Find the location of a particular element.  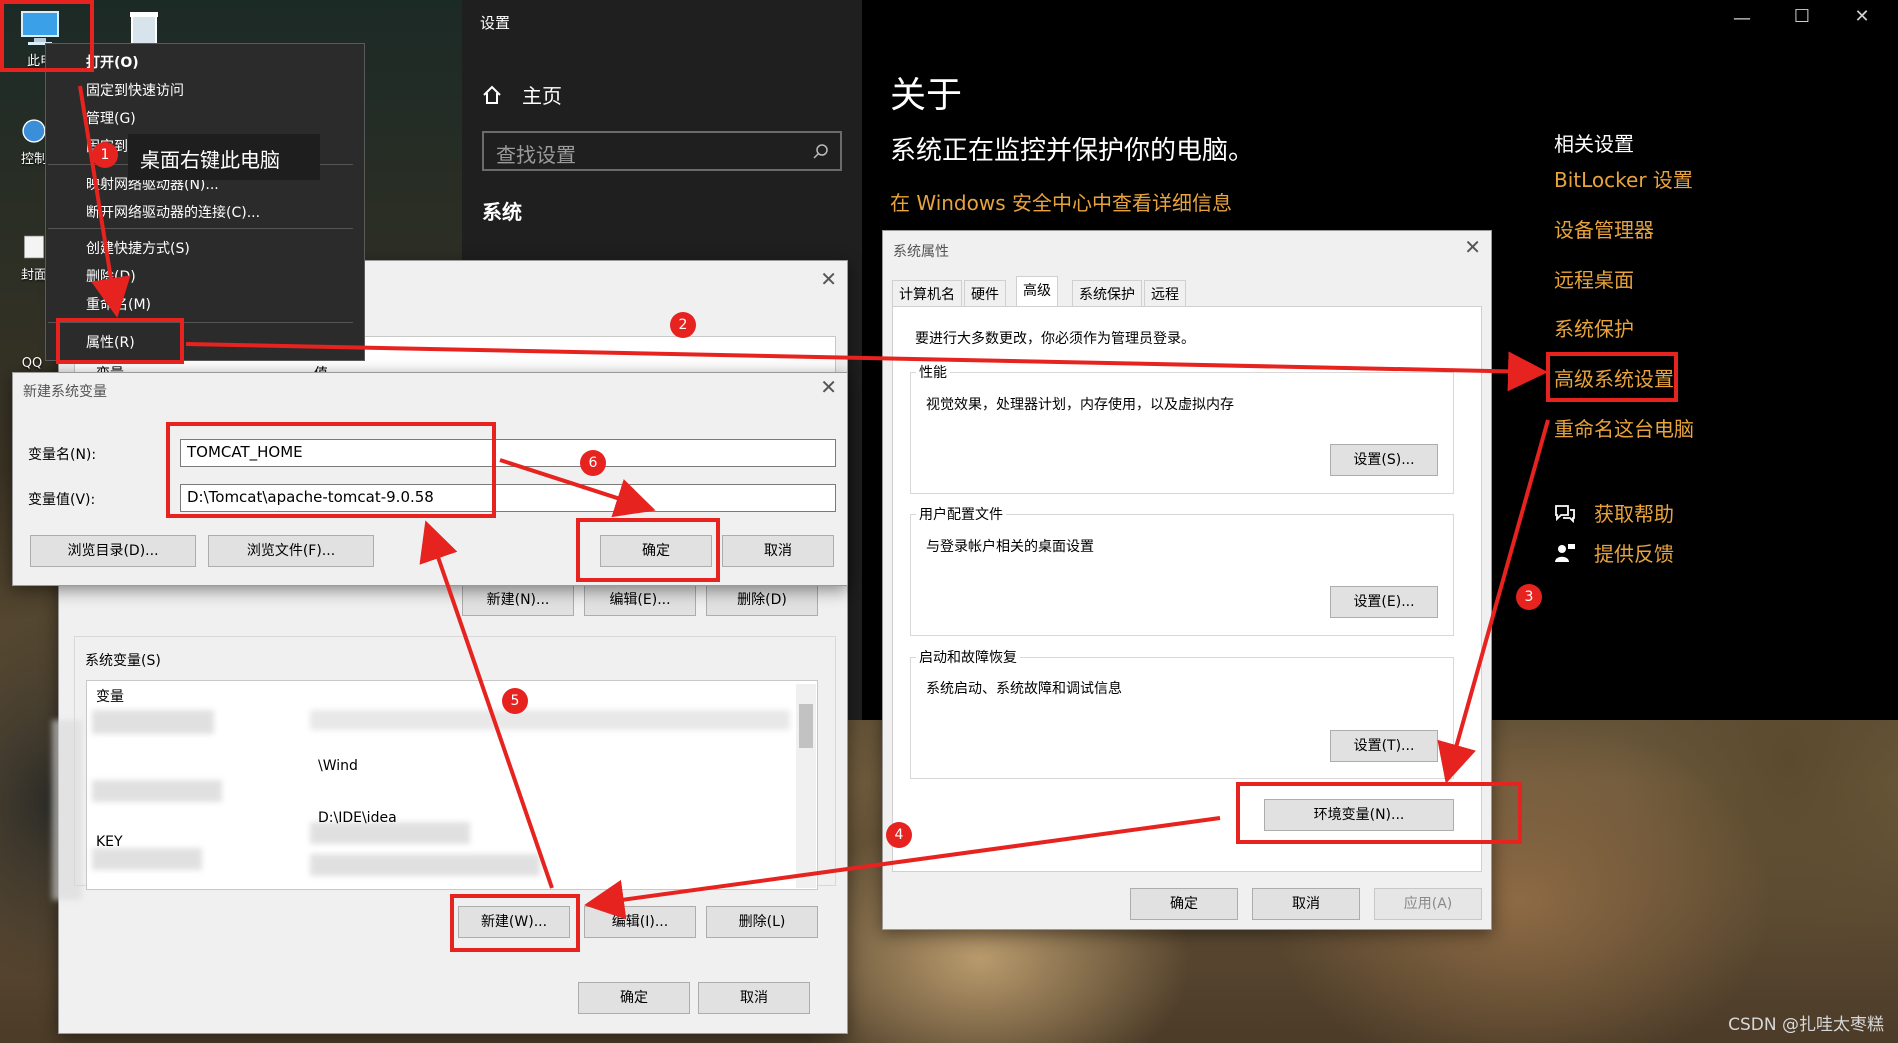

step-badge-4: 4 is located at coordinates (899, 835).